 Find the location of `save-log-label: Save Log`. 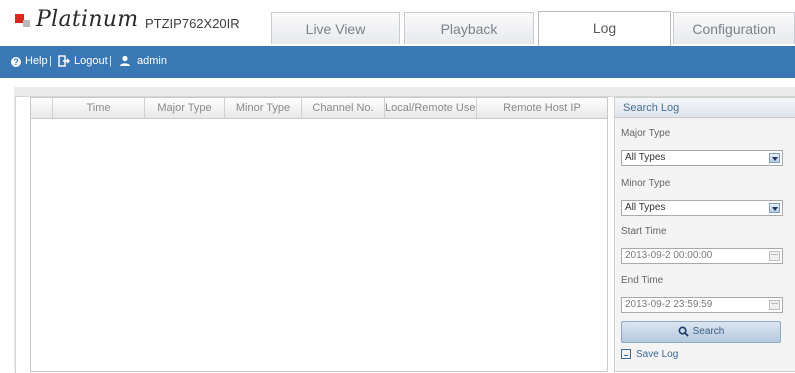

save-log-label: Save Log is located at coordinates (657, 354).